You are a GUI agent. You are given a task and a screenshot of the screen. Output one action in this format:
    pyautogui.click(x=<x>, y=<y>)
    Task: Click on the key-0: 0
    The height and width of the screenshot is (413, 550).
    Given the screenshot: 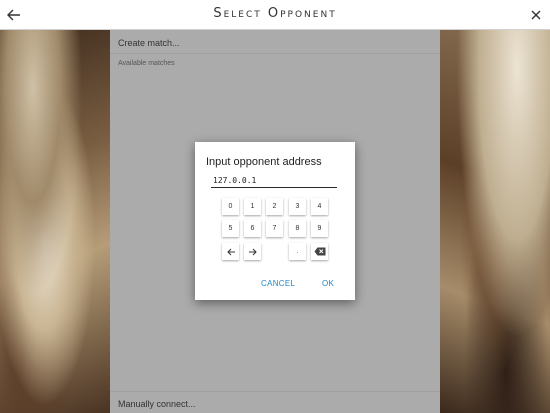 What is the action you would take?
    pyautogui.click(x=230, y=206)
    